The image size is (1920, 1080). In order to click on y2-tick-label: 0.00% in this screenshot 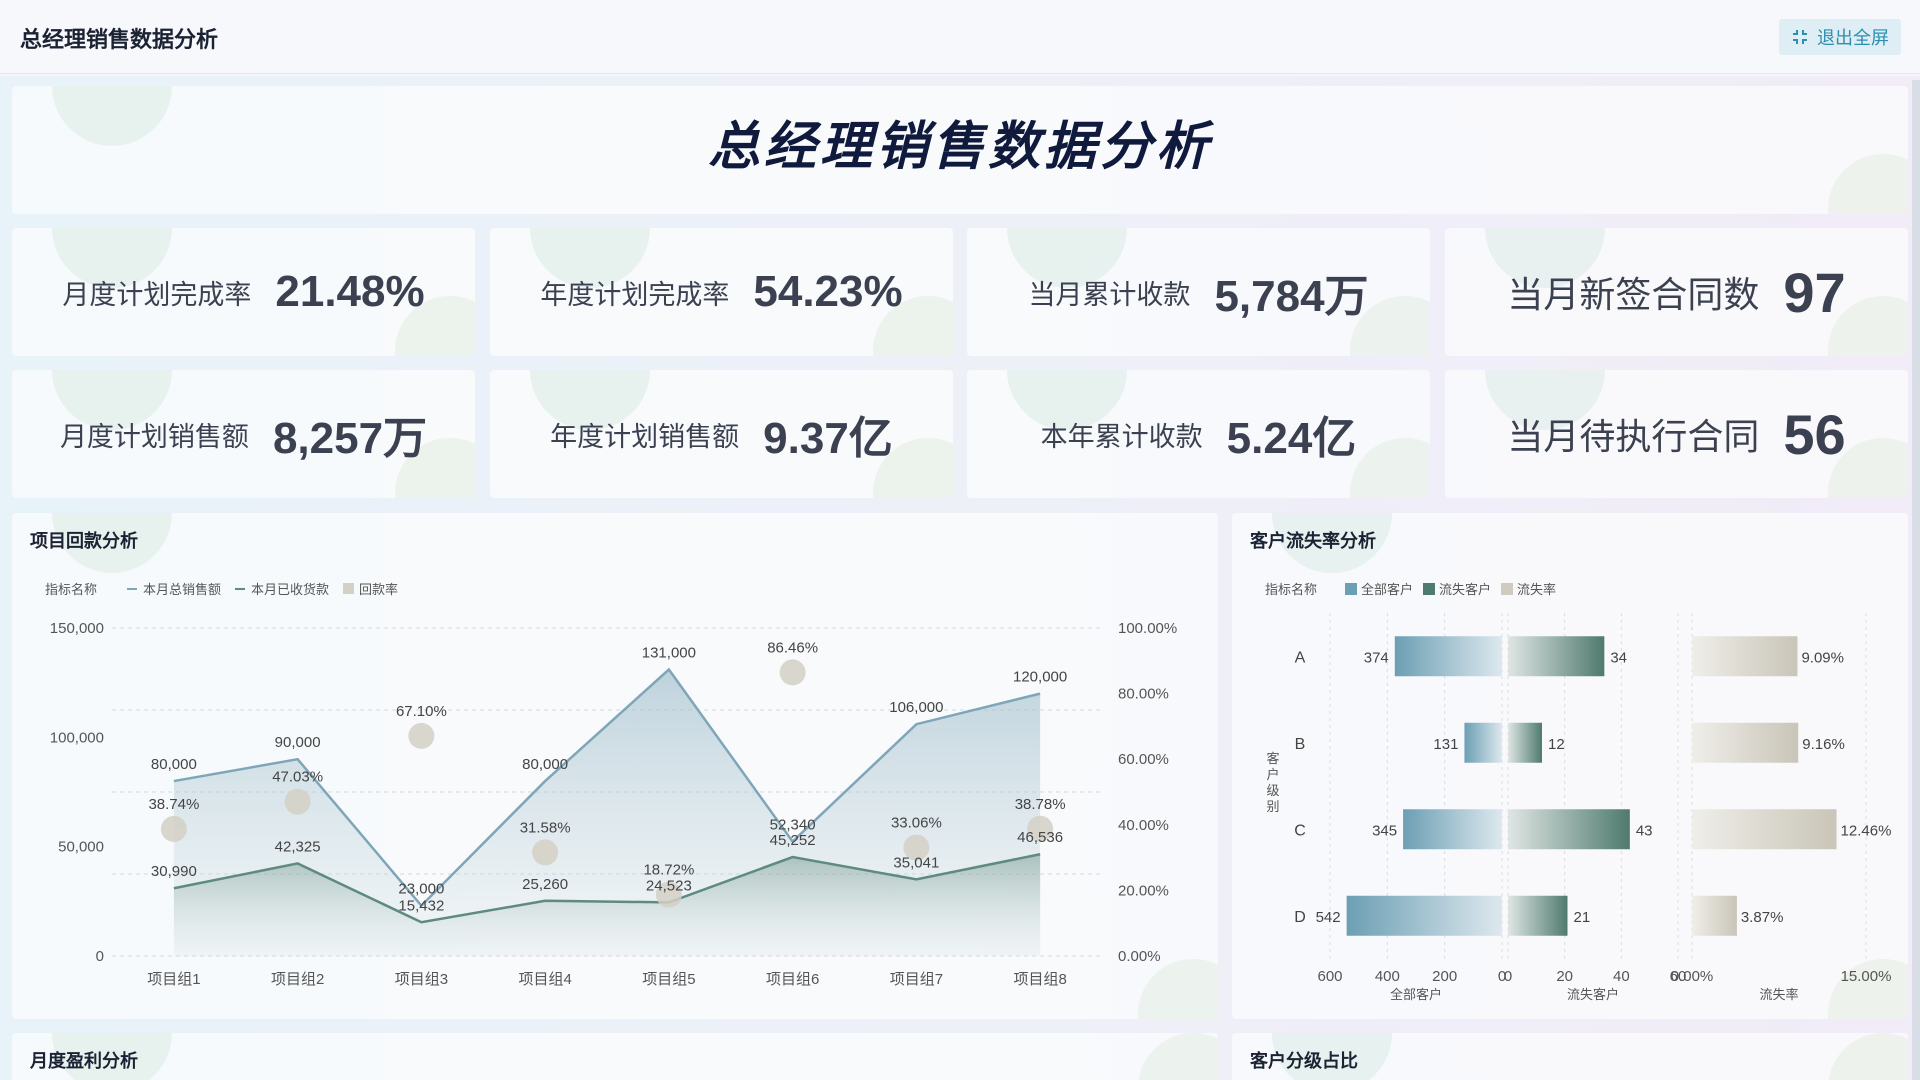, I will do `click(1139, 956)`.